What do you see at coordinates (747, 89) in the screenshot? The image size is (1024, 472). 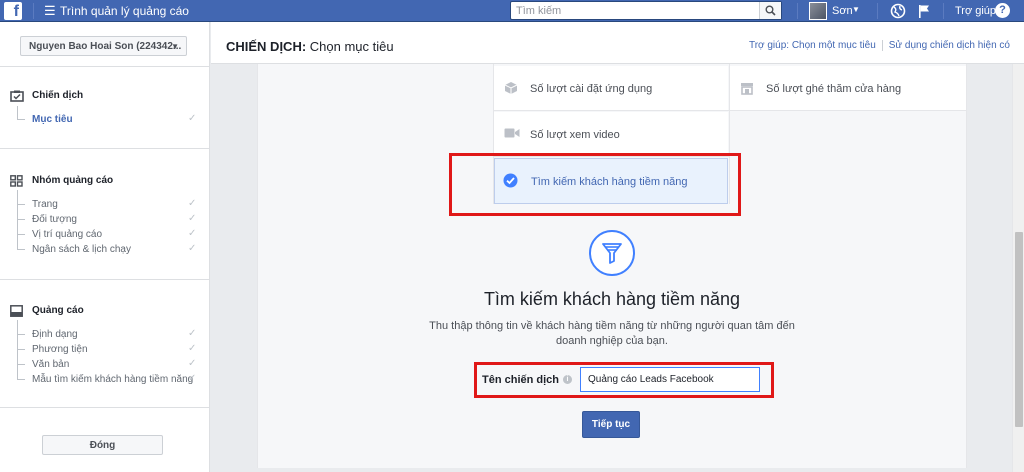 I see `store-icon` at bounding box center [747, 89].